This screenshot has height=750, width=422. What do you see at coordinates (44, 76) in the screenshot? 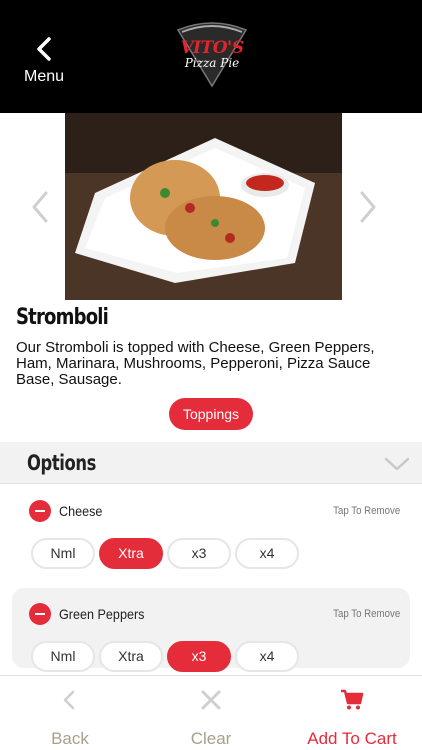
I see `menu-back-label: Menu` at bounding box center [44, 76].